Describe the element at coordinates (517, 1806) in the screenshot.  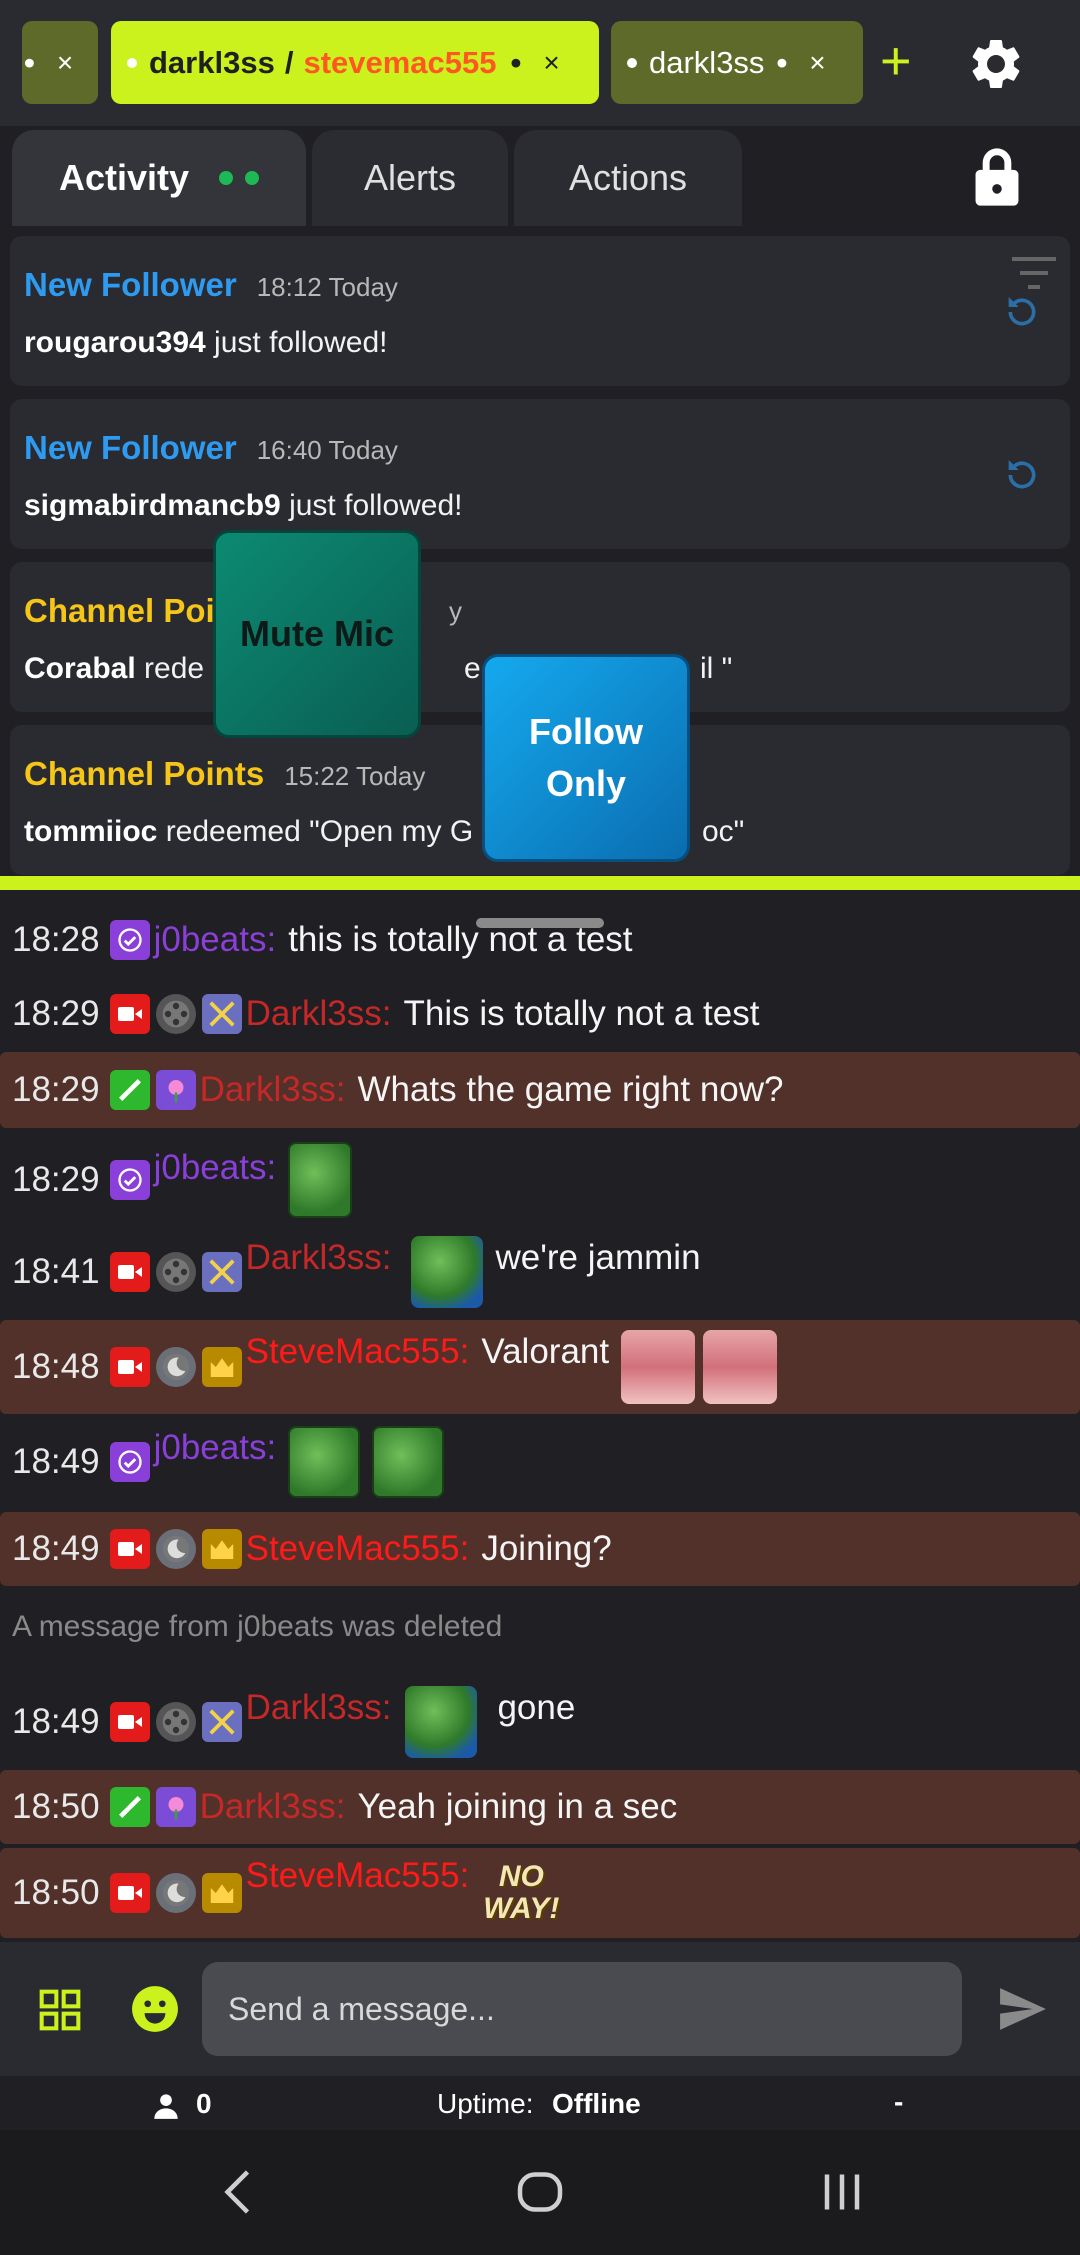
I see `message-text: Yeah joining in a sec` at that location.